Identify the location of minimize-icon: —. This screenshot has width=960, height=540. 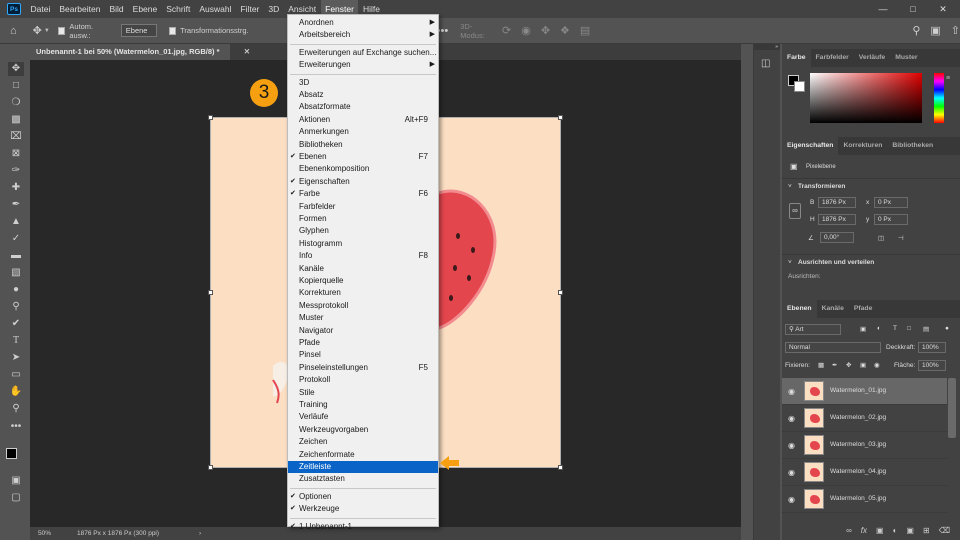
(883, 9).